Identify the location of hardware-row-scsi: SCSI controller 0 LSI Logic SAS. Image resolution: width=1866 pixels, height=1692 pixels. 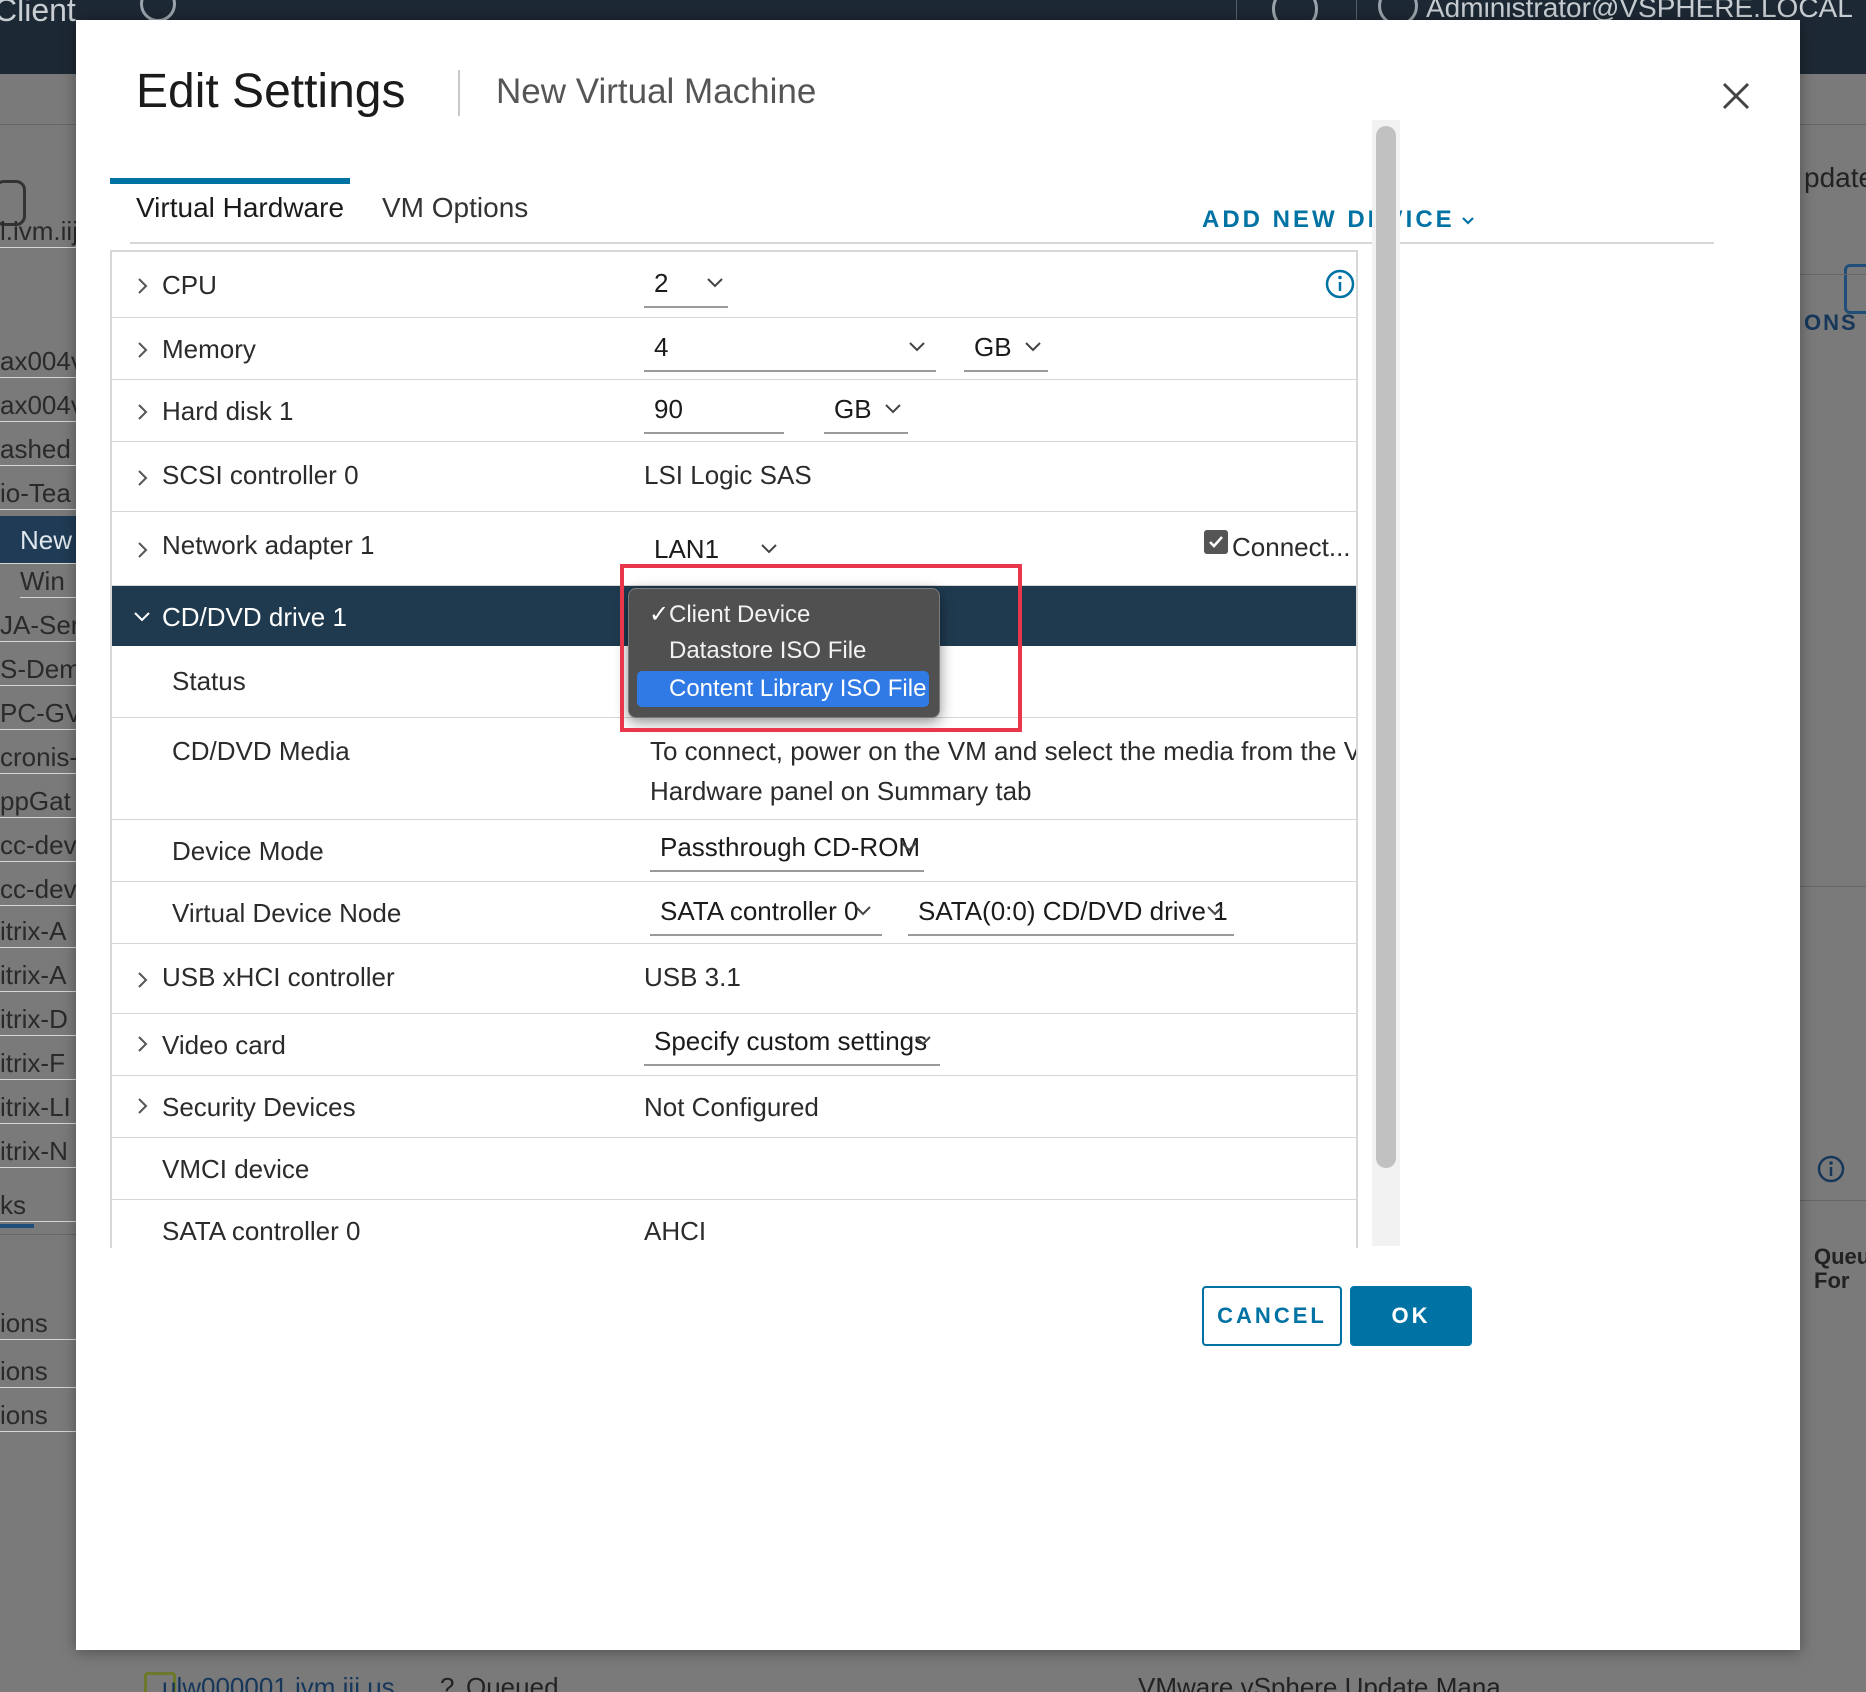
(734, 477).